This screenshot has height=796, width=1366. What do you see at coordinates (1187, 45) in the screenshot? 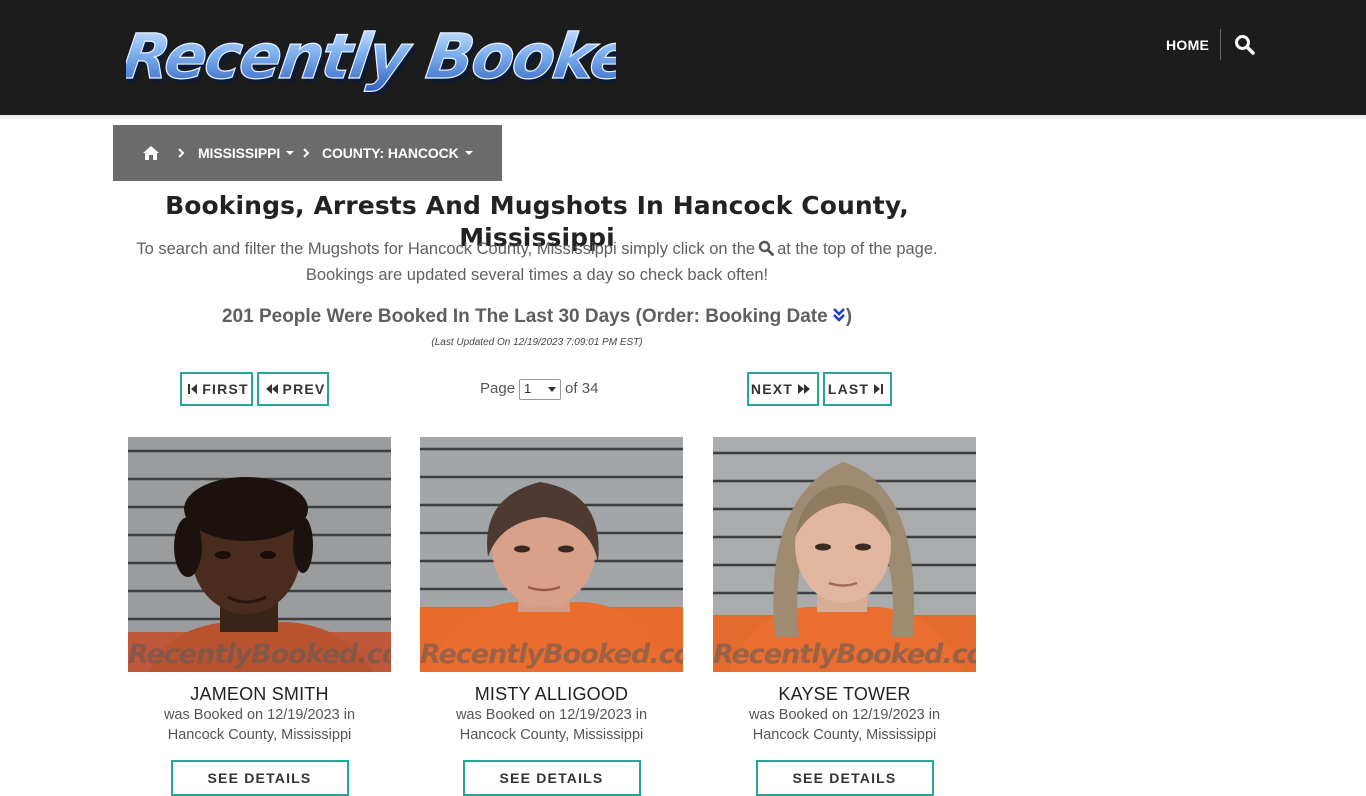
I see `nav-home-link: HOME` at bounding box center [1187, 45].